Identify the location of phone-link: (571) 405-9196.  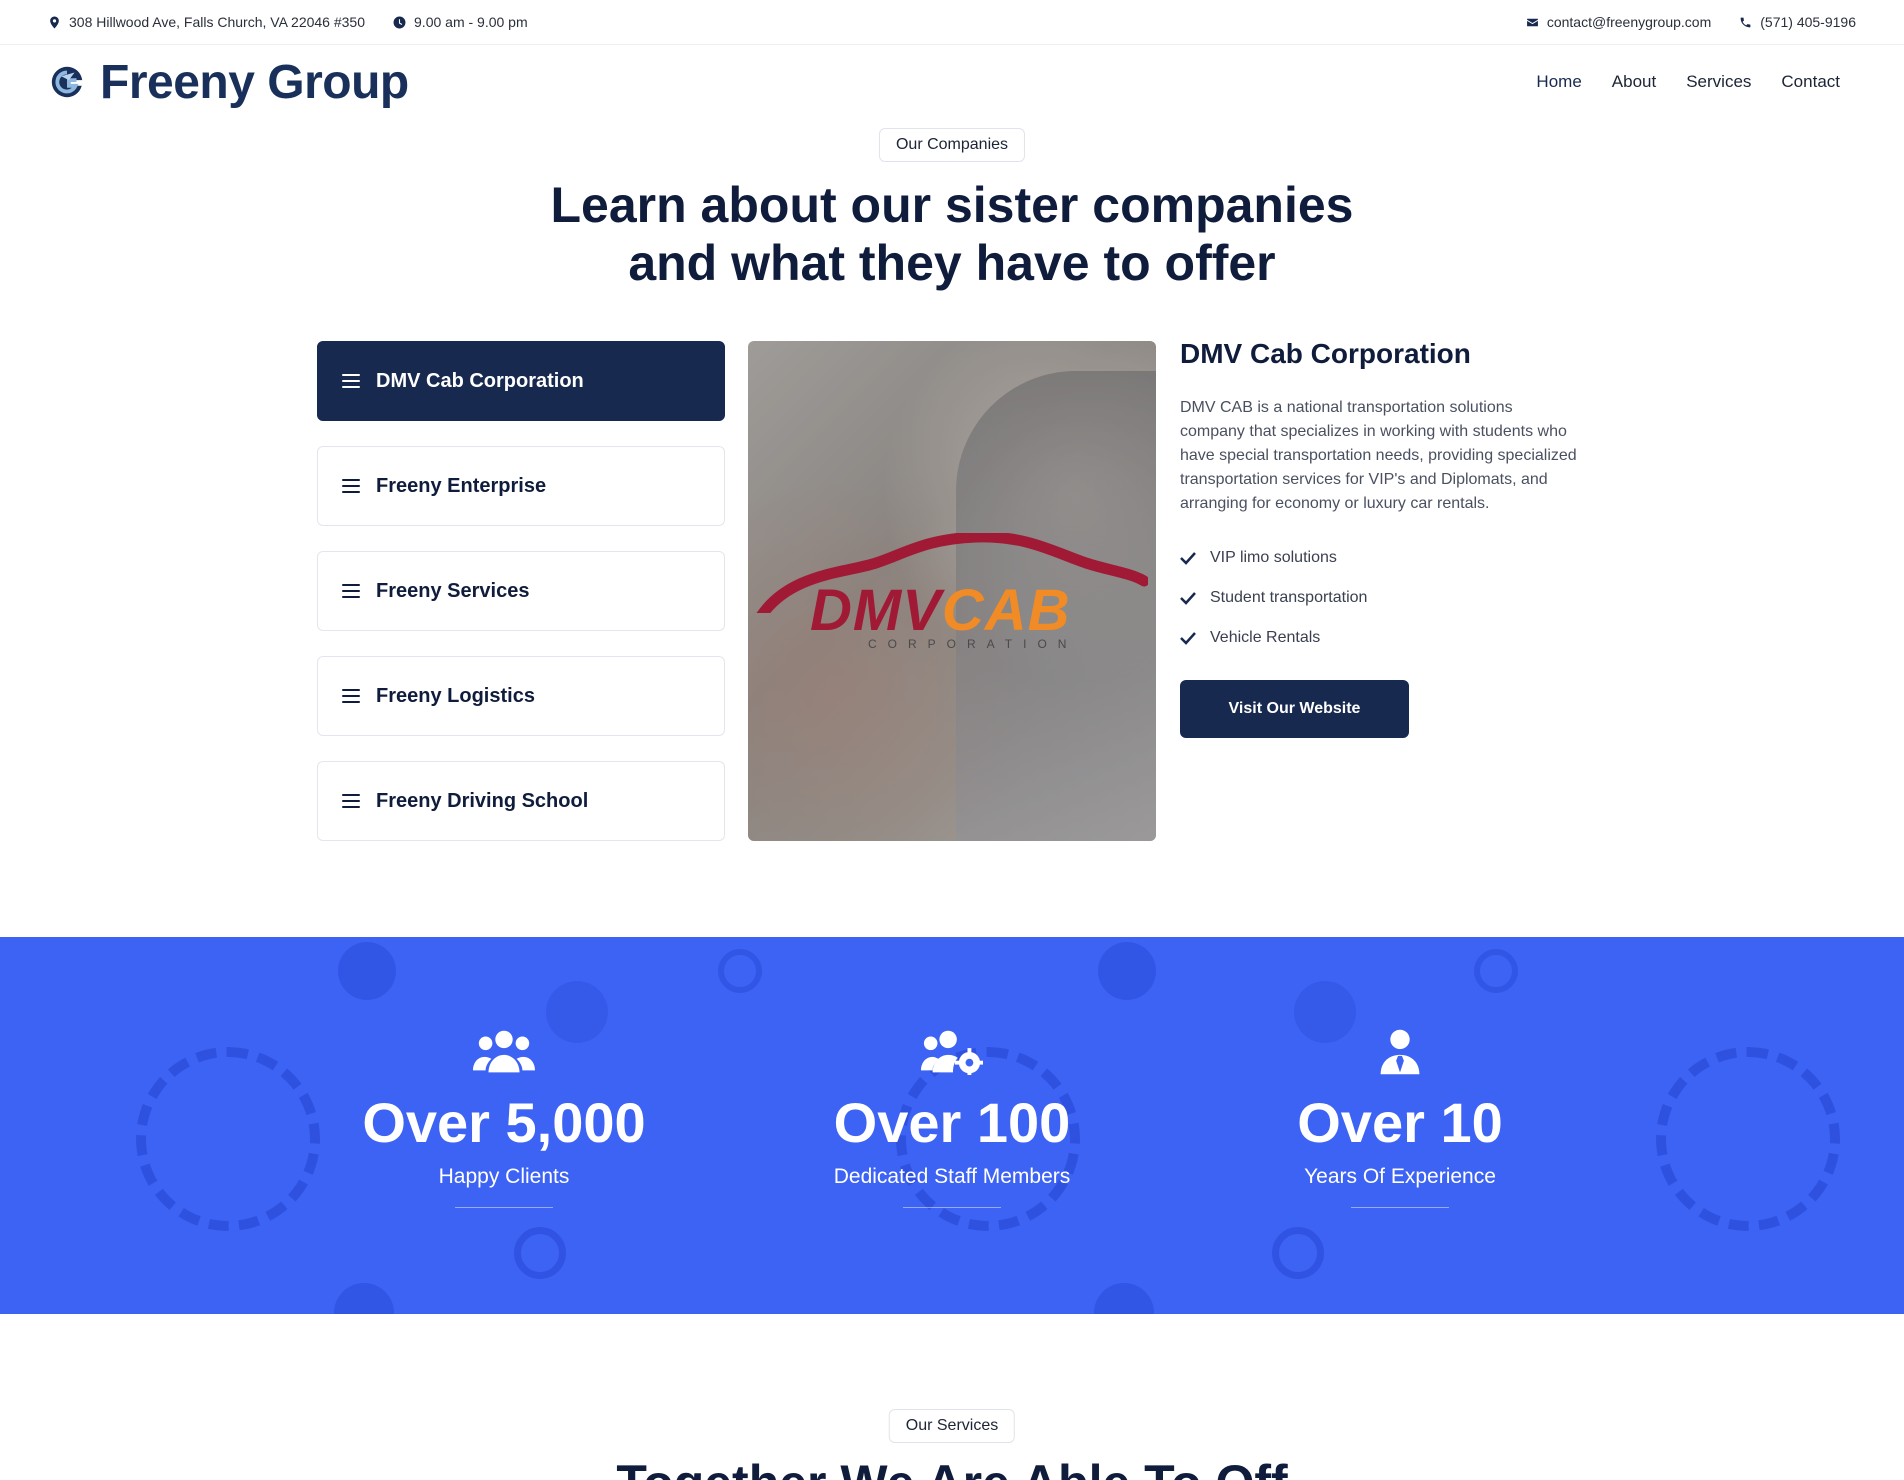
(1808, 22).